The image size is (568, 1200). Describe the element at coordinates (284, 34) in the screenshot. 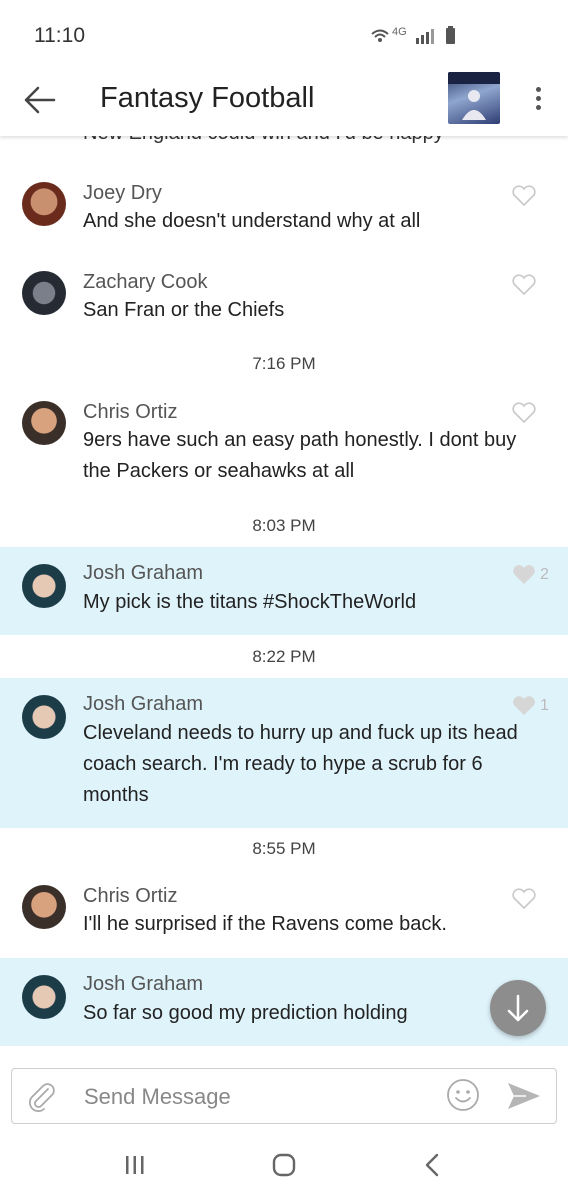

I see `status-bar: 11:10 4G` at that location.